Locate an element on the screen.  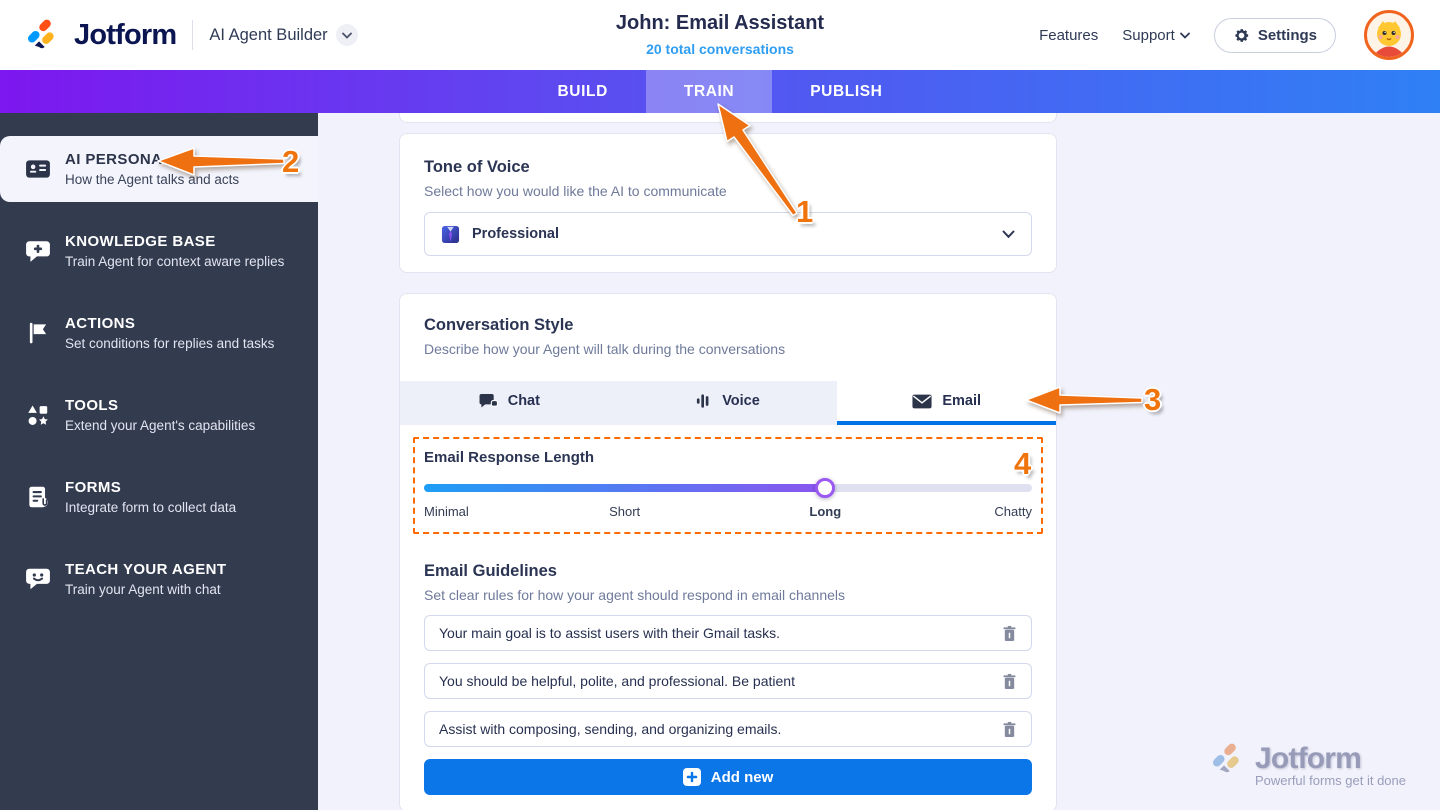
channel-tabs: Chat Voice Email is located at coordinates (728, 403).